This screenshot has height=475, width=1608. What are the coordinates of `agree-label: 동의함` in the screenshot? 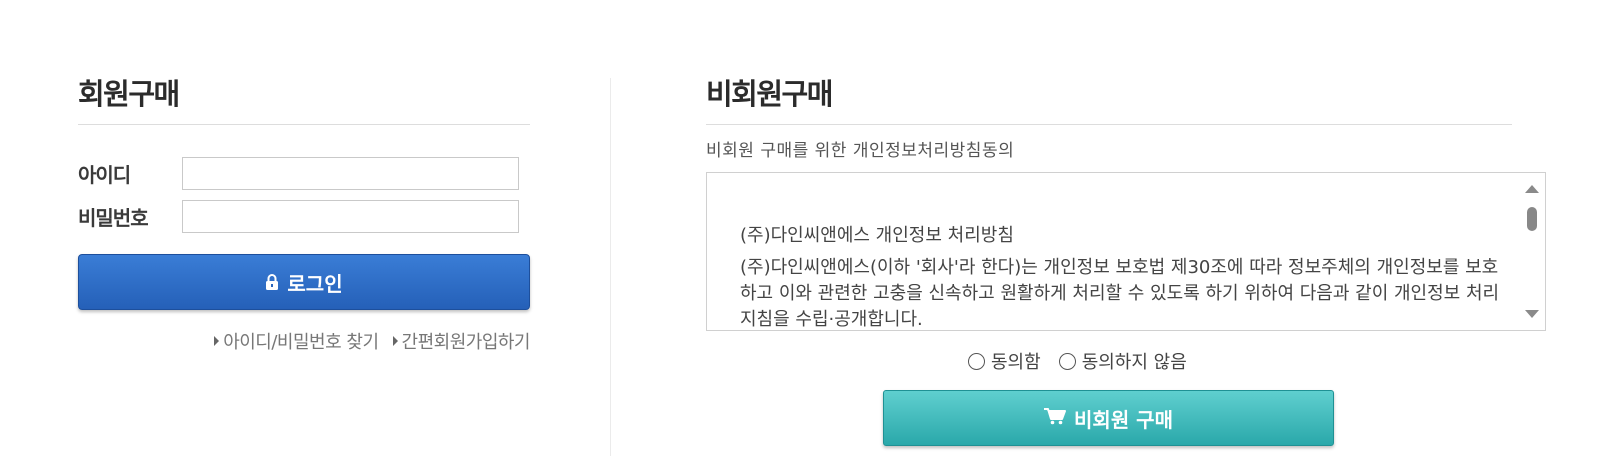 It's located at (1016, 362).